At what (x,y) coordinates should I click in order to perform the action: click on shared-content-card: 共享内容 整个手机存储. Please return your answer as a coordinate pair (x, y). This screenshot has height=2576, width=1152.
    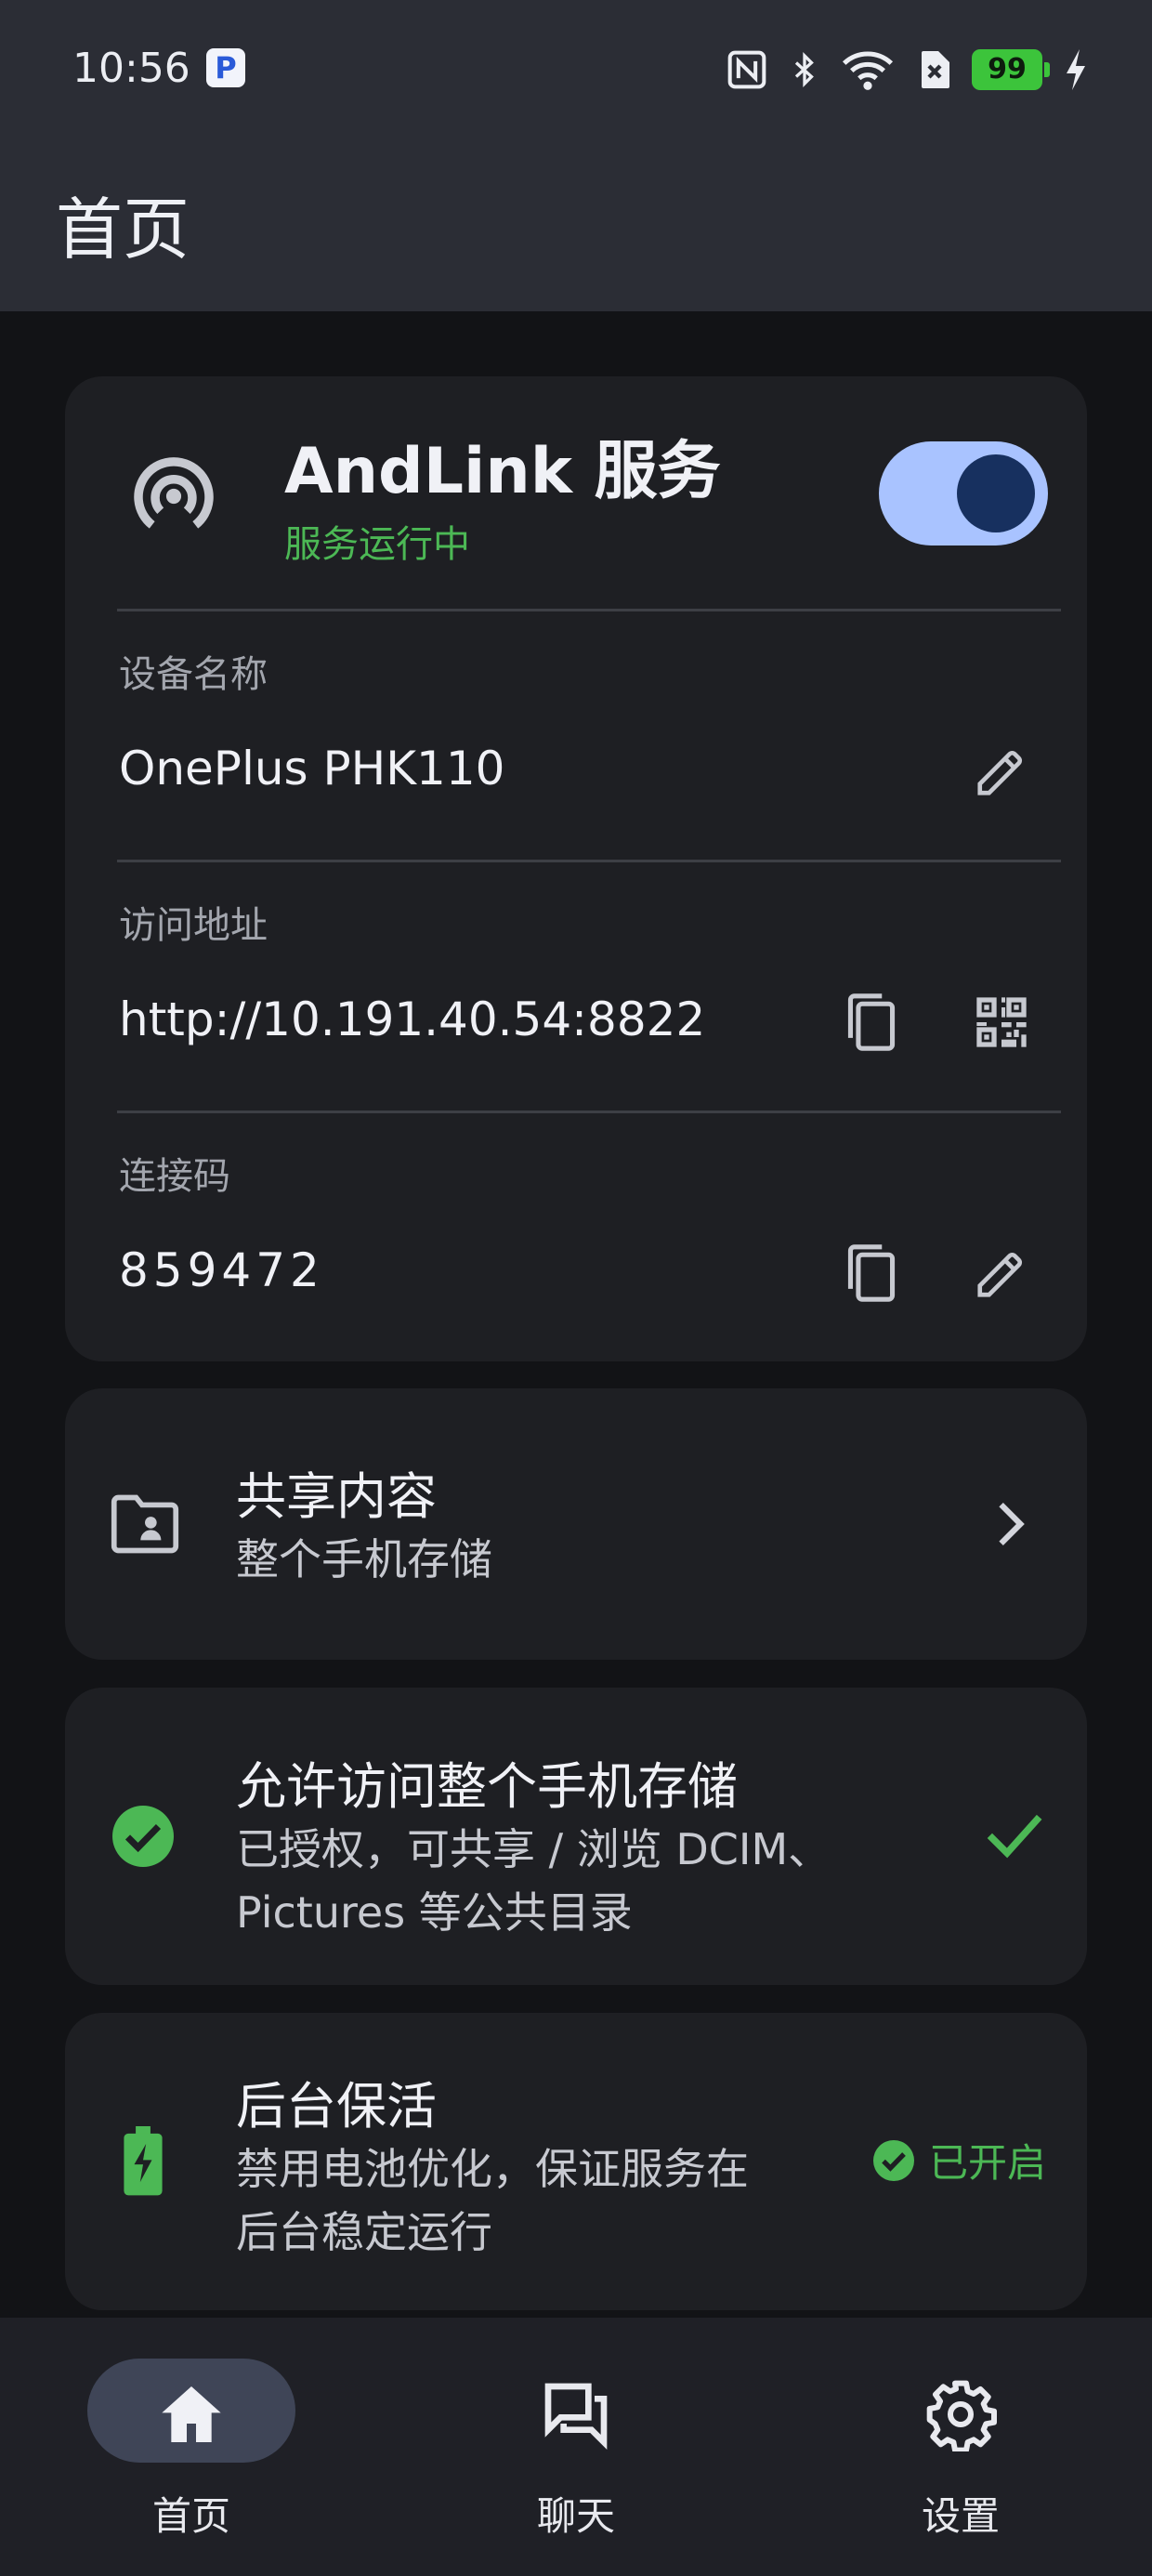
    Looking at the image, I should click on (576, 1524).